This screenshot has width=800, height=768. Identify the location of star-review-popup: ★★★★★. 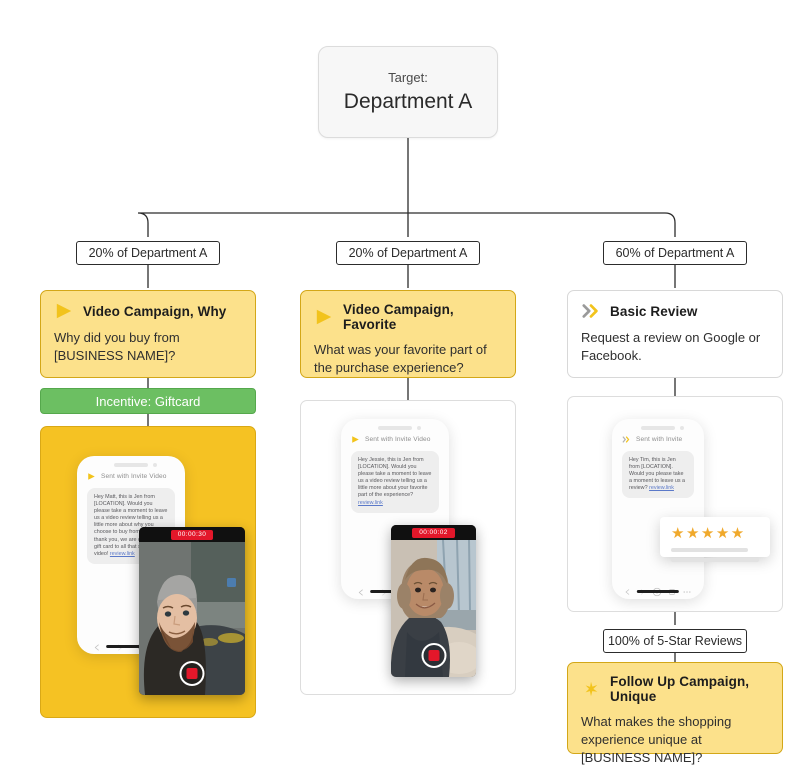
(715, 539).